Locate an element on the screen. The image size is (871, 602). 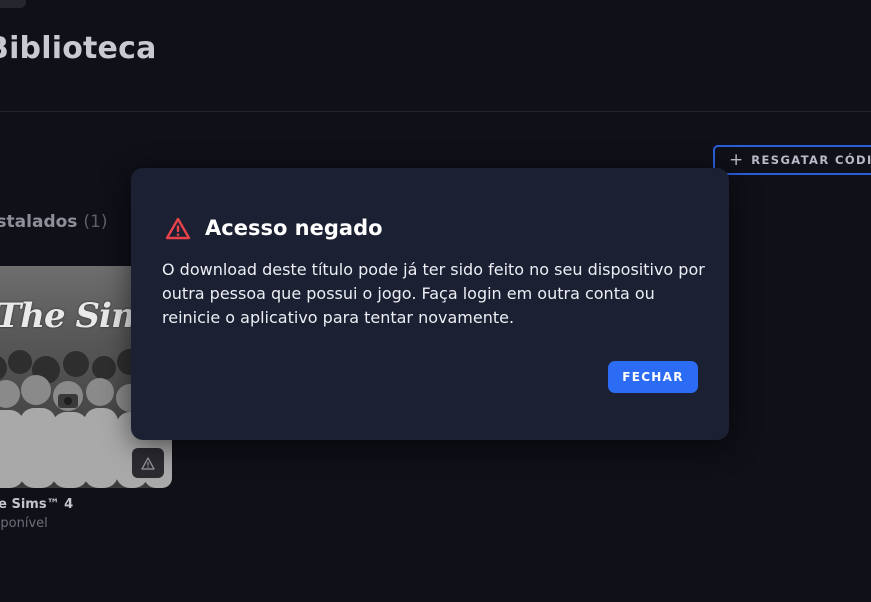
game-title: The Sims™ 4 is located at coordinates (37, 504).